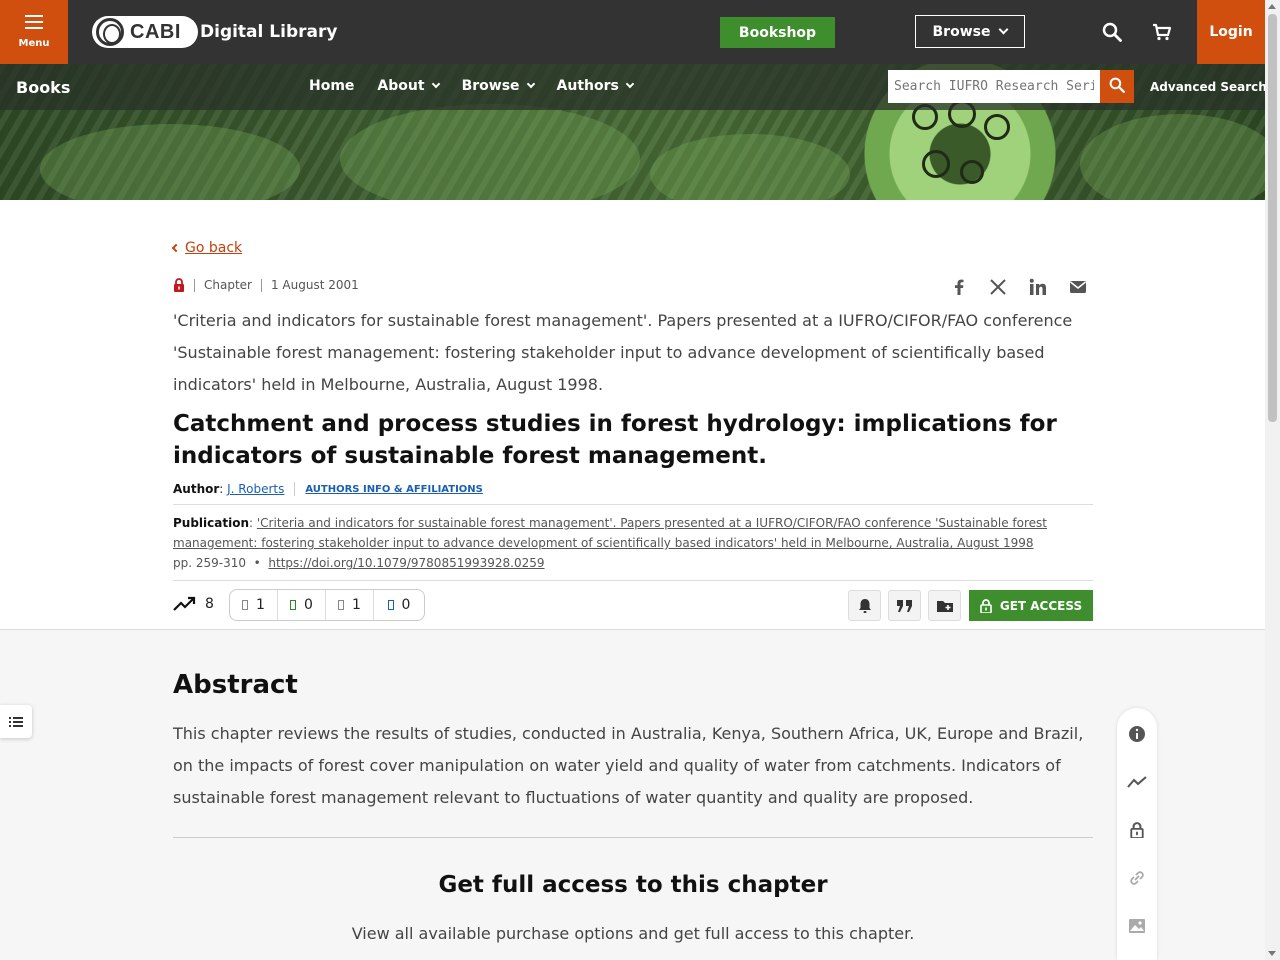 This screenshot has width=1280, height=960. Describe the element at coordinates (1041, 605) in the screenshot. I see `get-access-label: GET ACCESS` at that location.